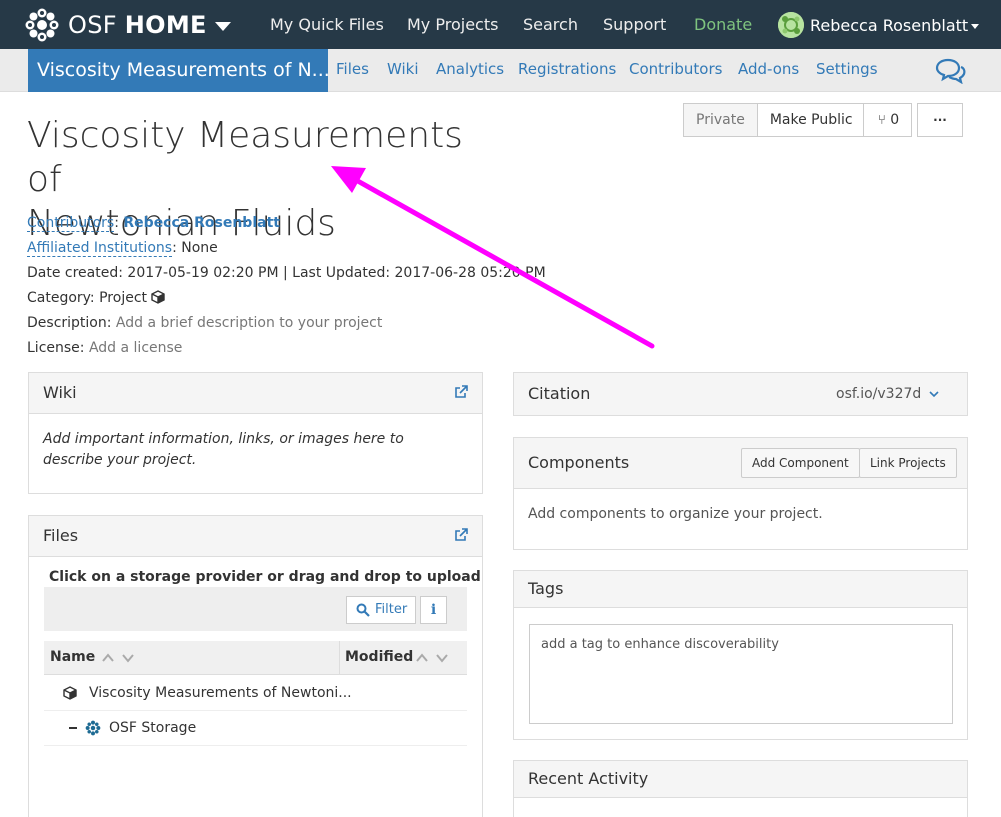 This screenshot has height=817, width=1001. What do you see at coordinates (800, 463) in the screenshot?
I see `add-component-button: Add Component` at bounding box center [800, 463].